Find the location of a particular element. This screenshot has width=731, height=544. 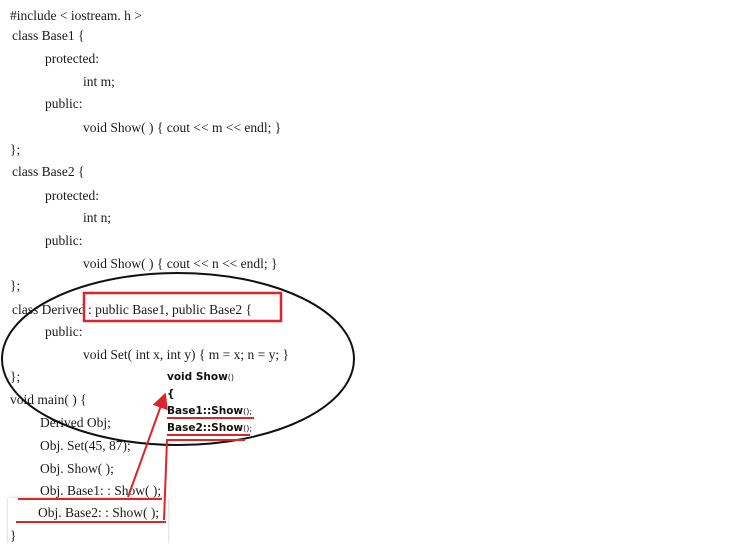

base2-arrow is located at coordinates (204, 480).